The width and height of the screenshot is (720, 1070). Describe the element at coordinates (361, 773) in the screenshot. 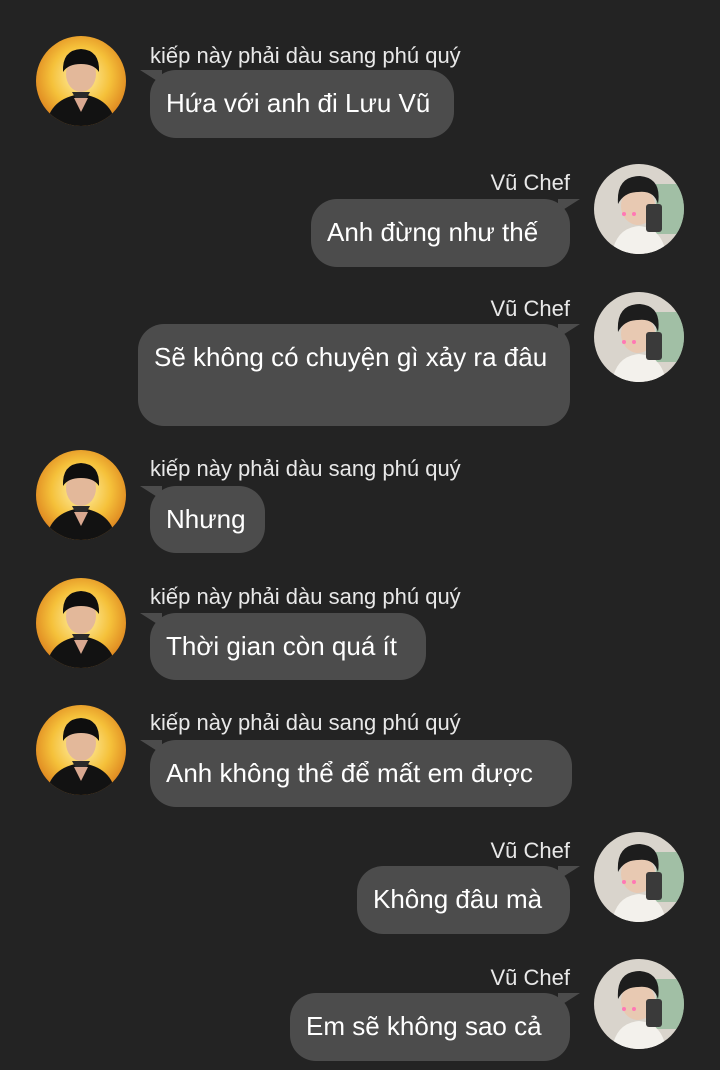

I see `message-bubble: Anh không thể để mất em được` at that location.